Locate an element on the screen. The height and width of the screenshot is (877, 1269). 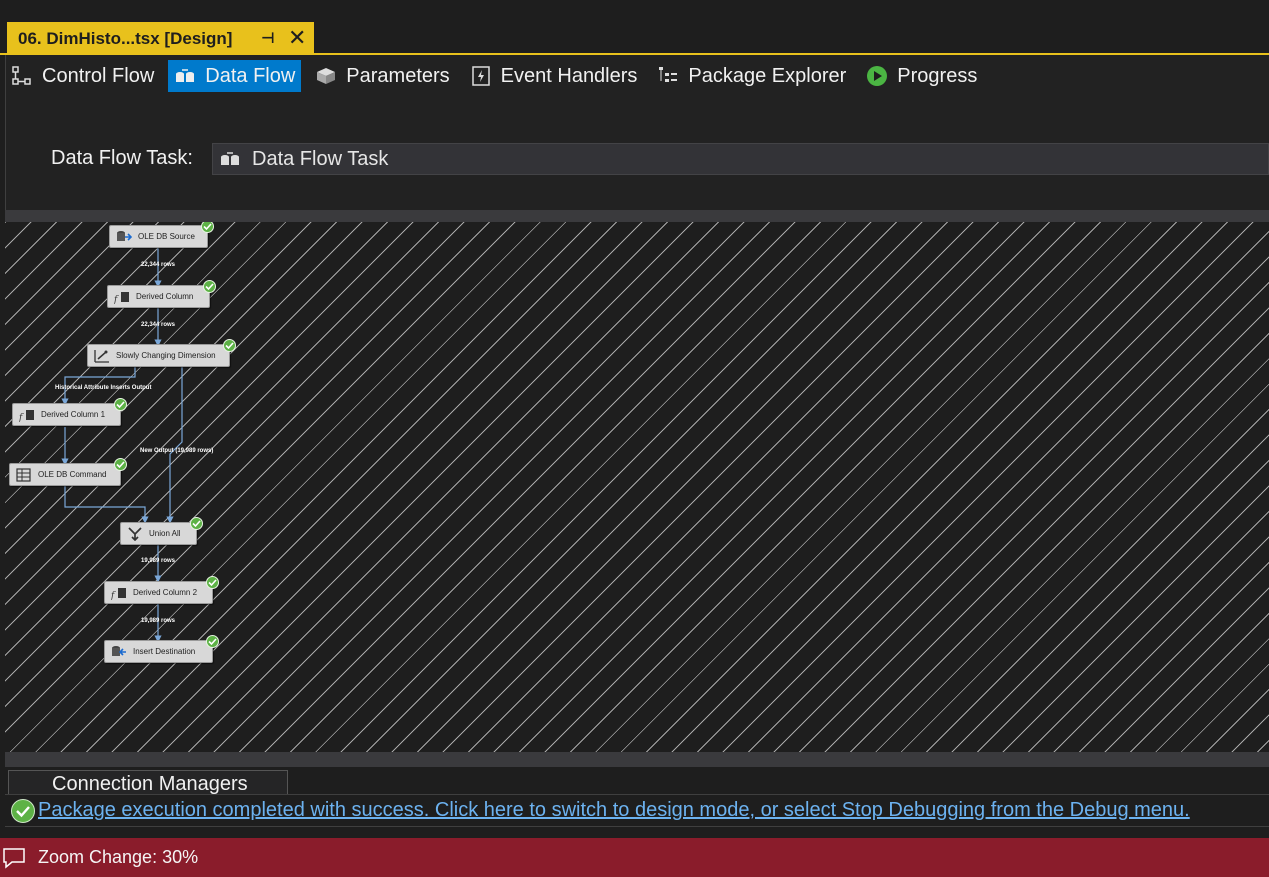
component-slowly-changing-dimension: Slowly Changing Dimension is located at coordinates (161, 353).